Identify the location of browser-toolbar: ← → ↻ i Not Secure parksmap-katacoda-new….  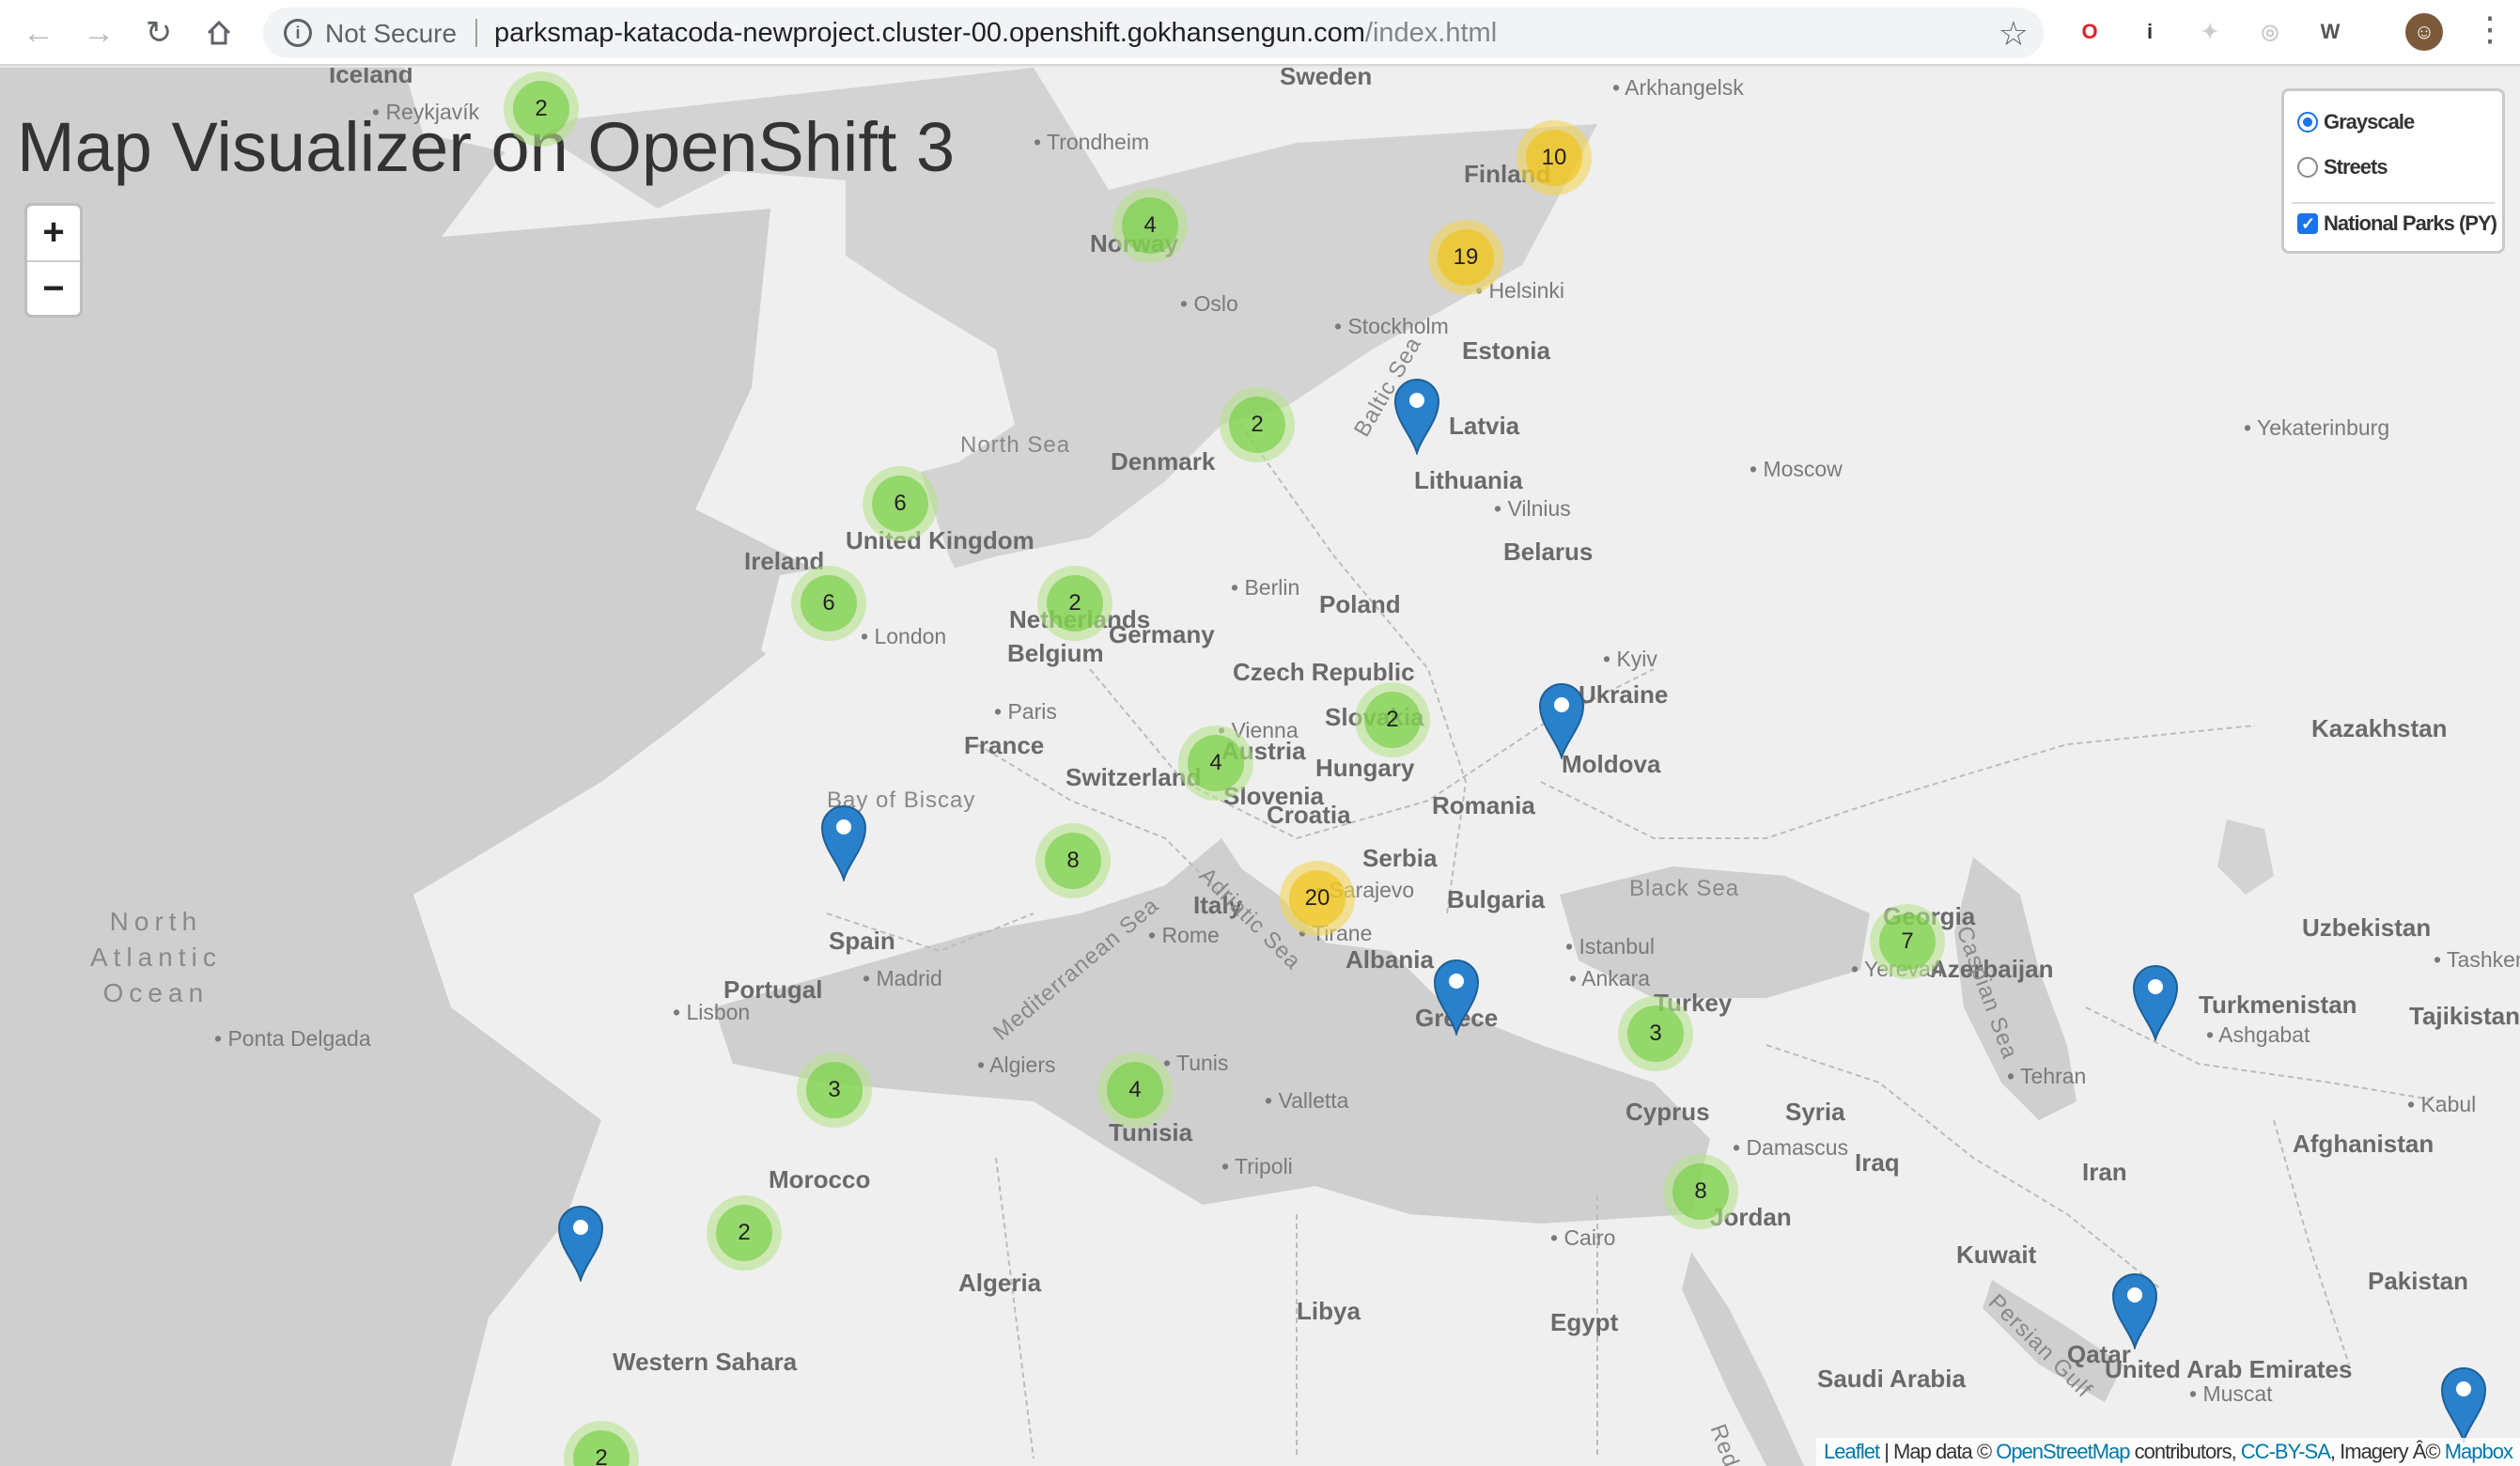
(1260, 33).